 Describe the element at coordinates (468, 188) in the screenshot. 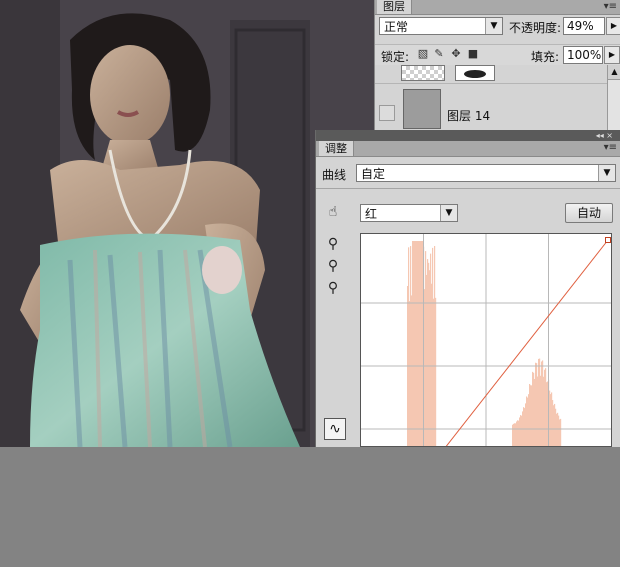

I see `divider` at that location.